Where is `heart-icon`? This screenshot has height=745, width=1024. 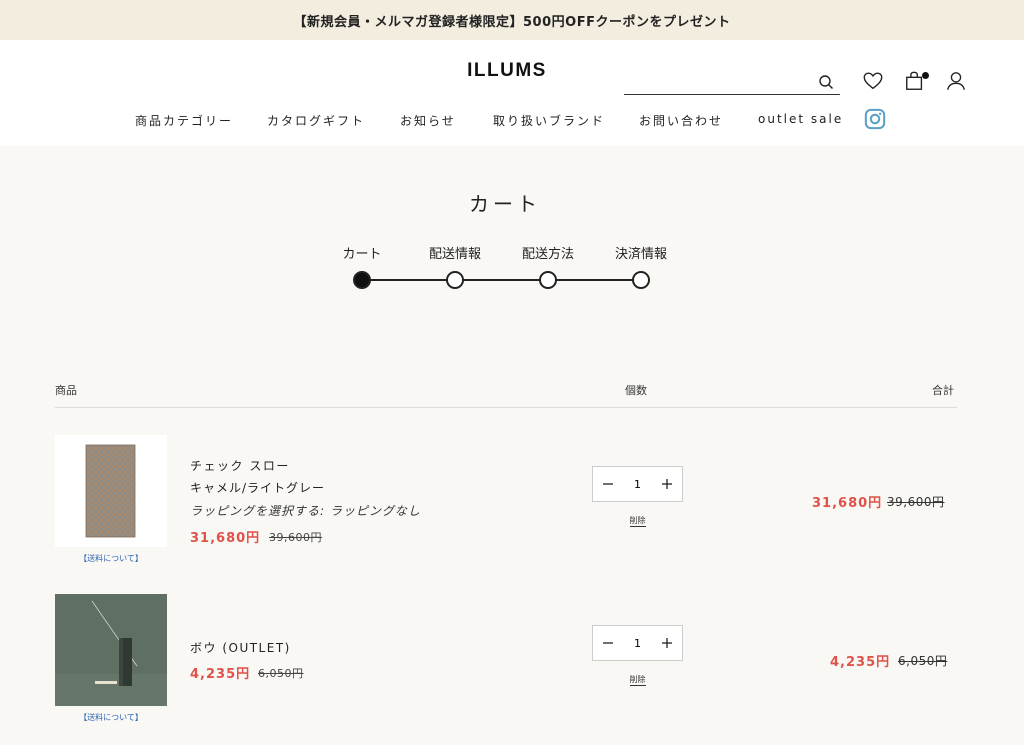 heart-icon is located at coordinates (873, 81).